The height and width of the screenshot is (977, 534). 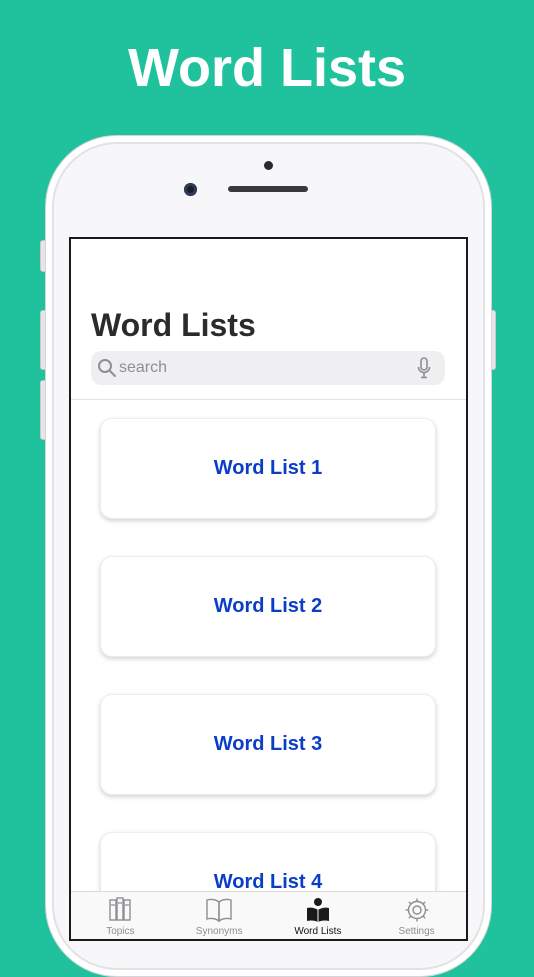 I want to click on word-list-card-4: Word List 4, so click(x=268, y=862).